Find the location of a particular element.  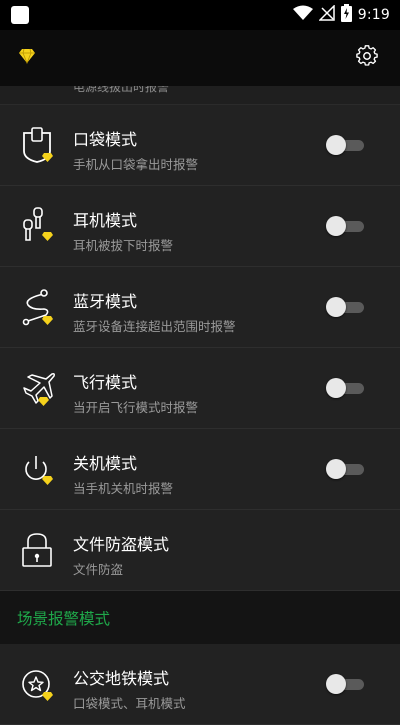

item-title: 公交地铁模式 is located at coordinates (121, 678).